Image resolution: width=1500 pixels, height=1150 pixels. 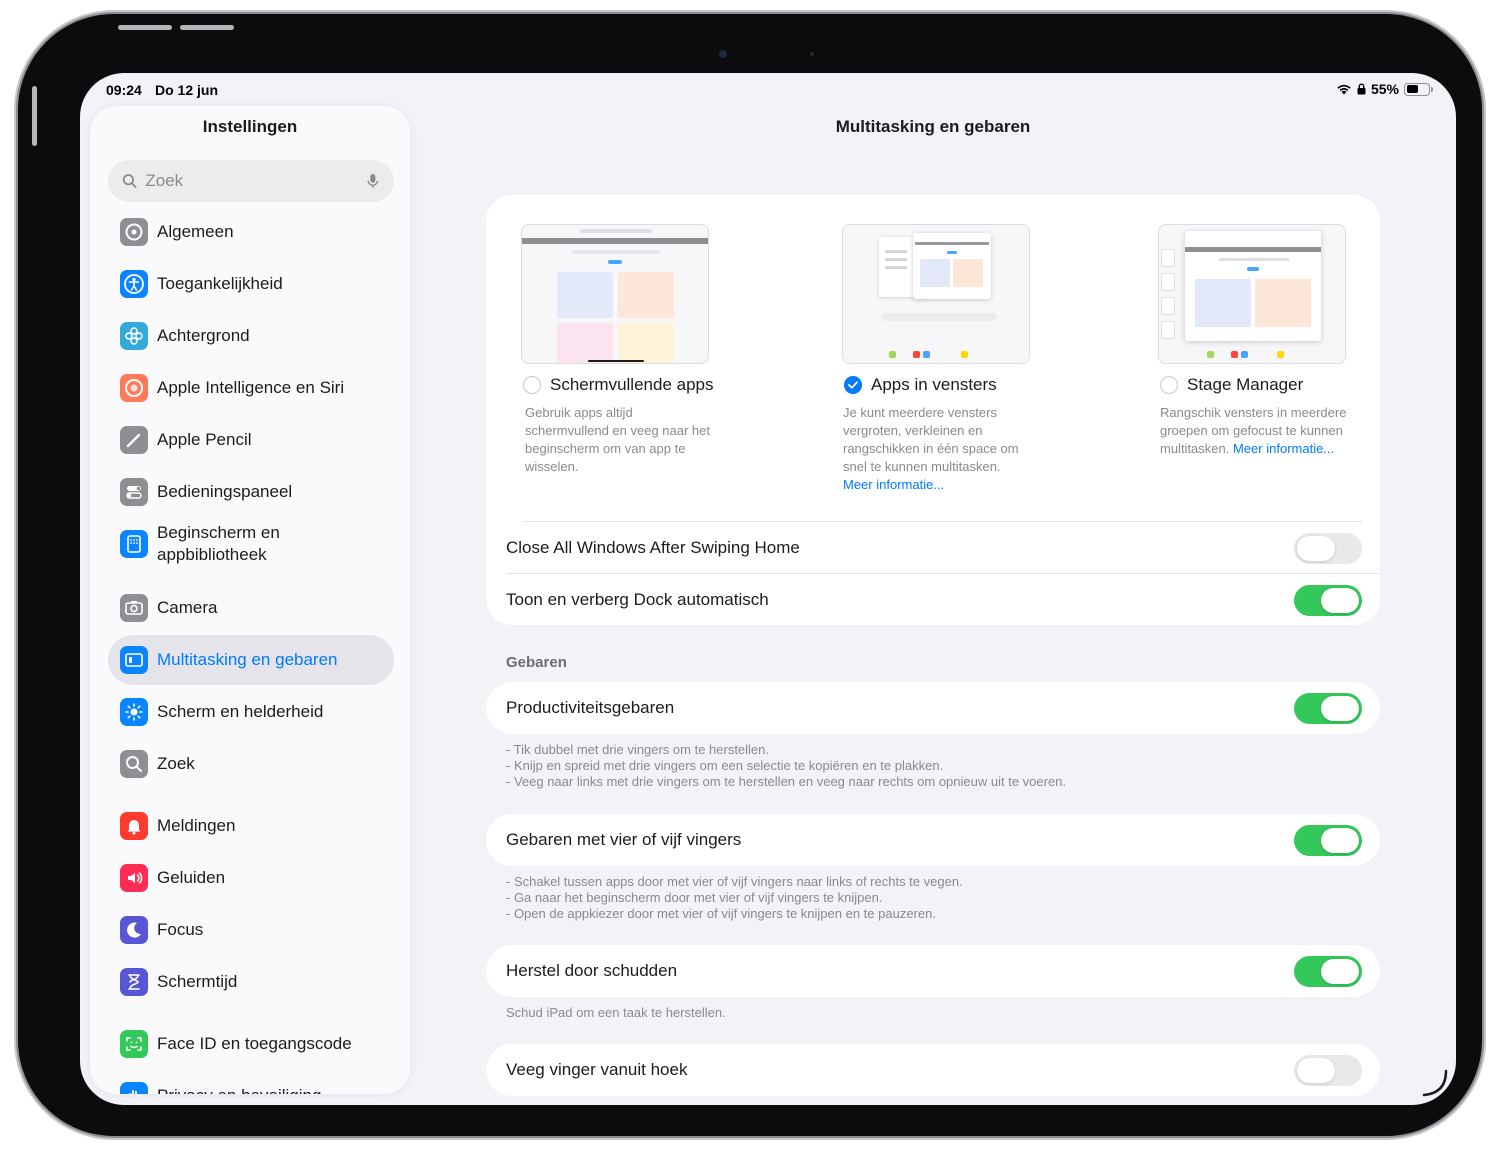 I want to click on shake-undo-row: Herstel door schudden, so click(x=933, y=971).